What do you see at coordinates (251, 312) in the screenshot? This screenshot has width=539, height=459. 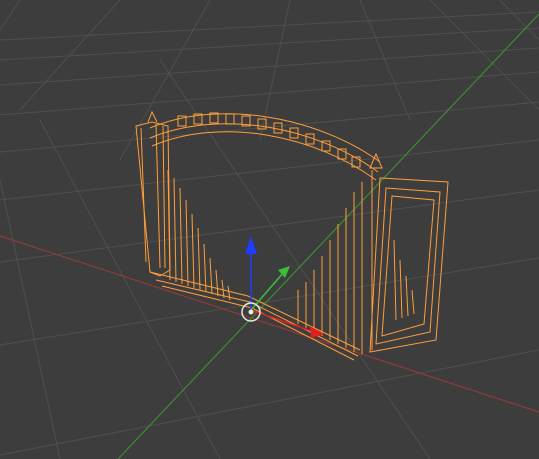 I see `pivot-dot` at bounding box center [251, 312].